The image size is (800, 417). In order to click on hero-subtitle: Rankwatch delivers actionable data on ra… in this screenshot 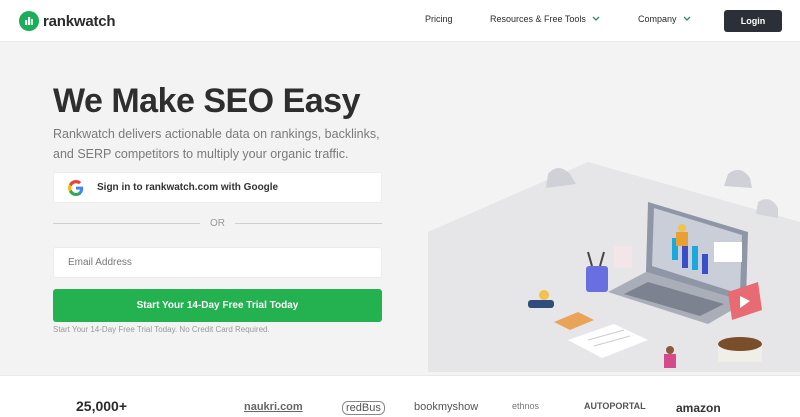, I will do `click(216, 144)`.